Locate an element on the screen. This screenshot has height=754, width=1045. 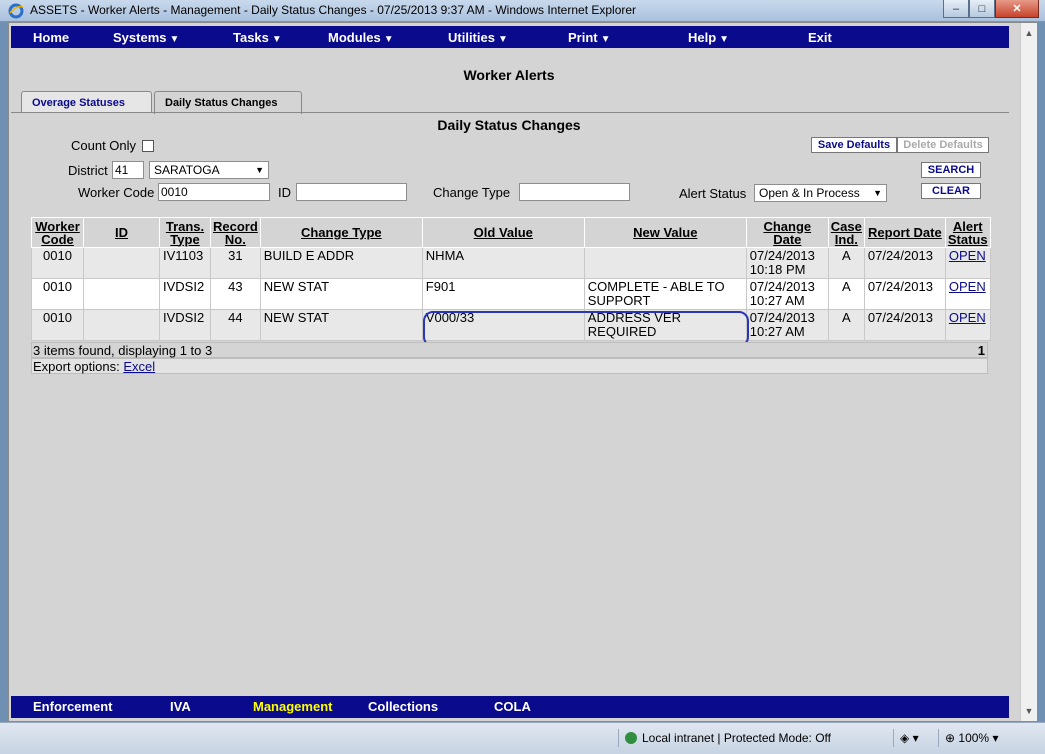
district-select: SARATOGA ▼ is located at coordinates (209, 170).